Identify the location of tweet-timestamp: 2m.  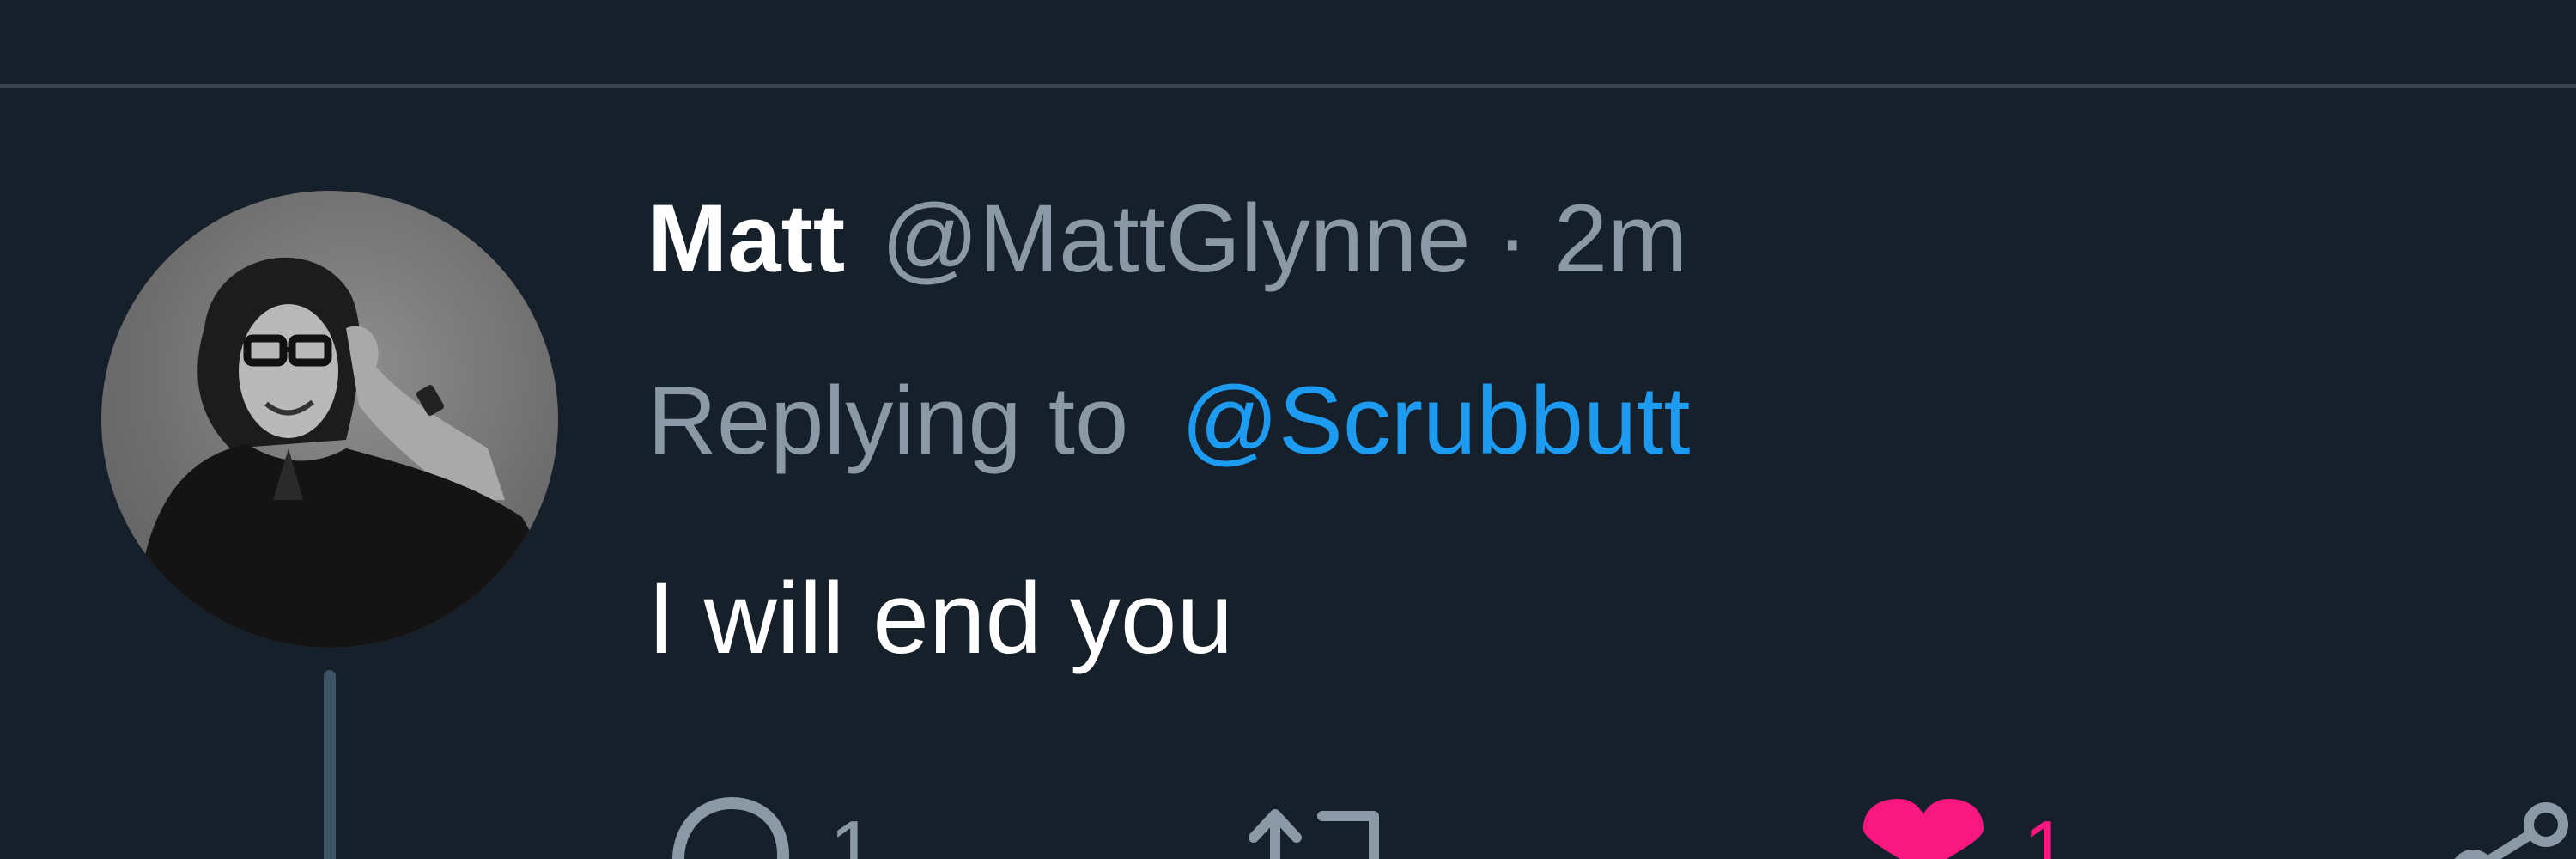
(1621, 239).